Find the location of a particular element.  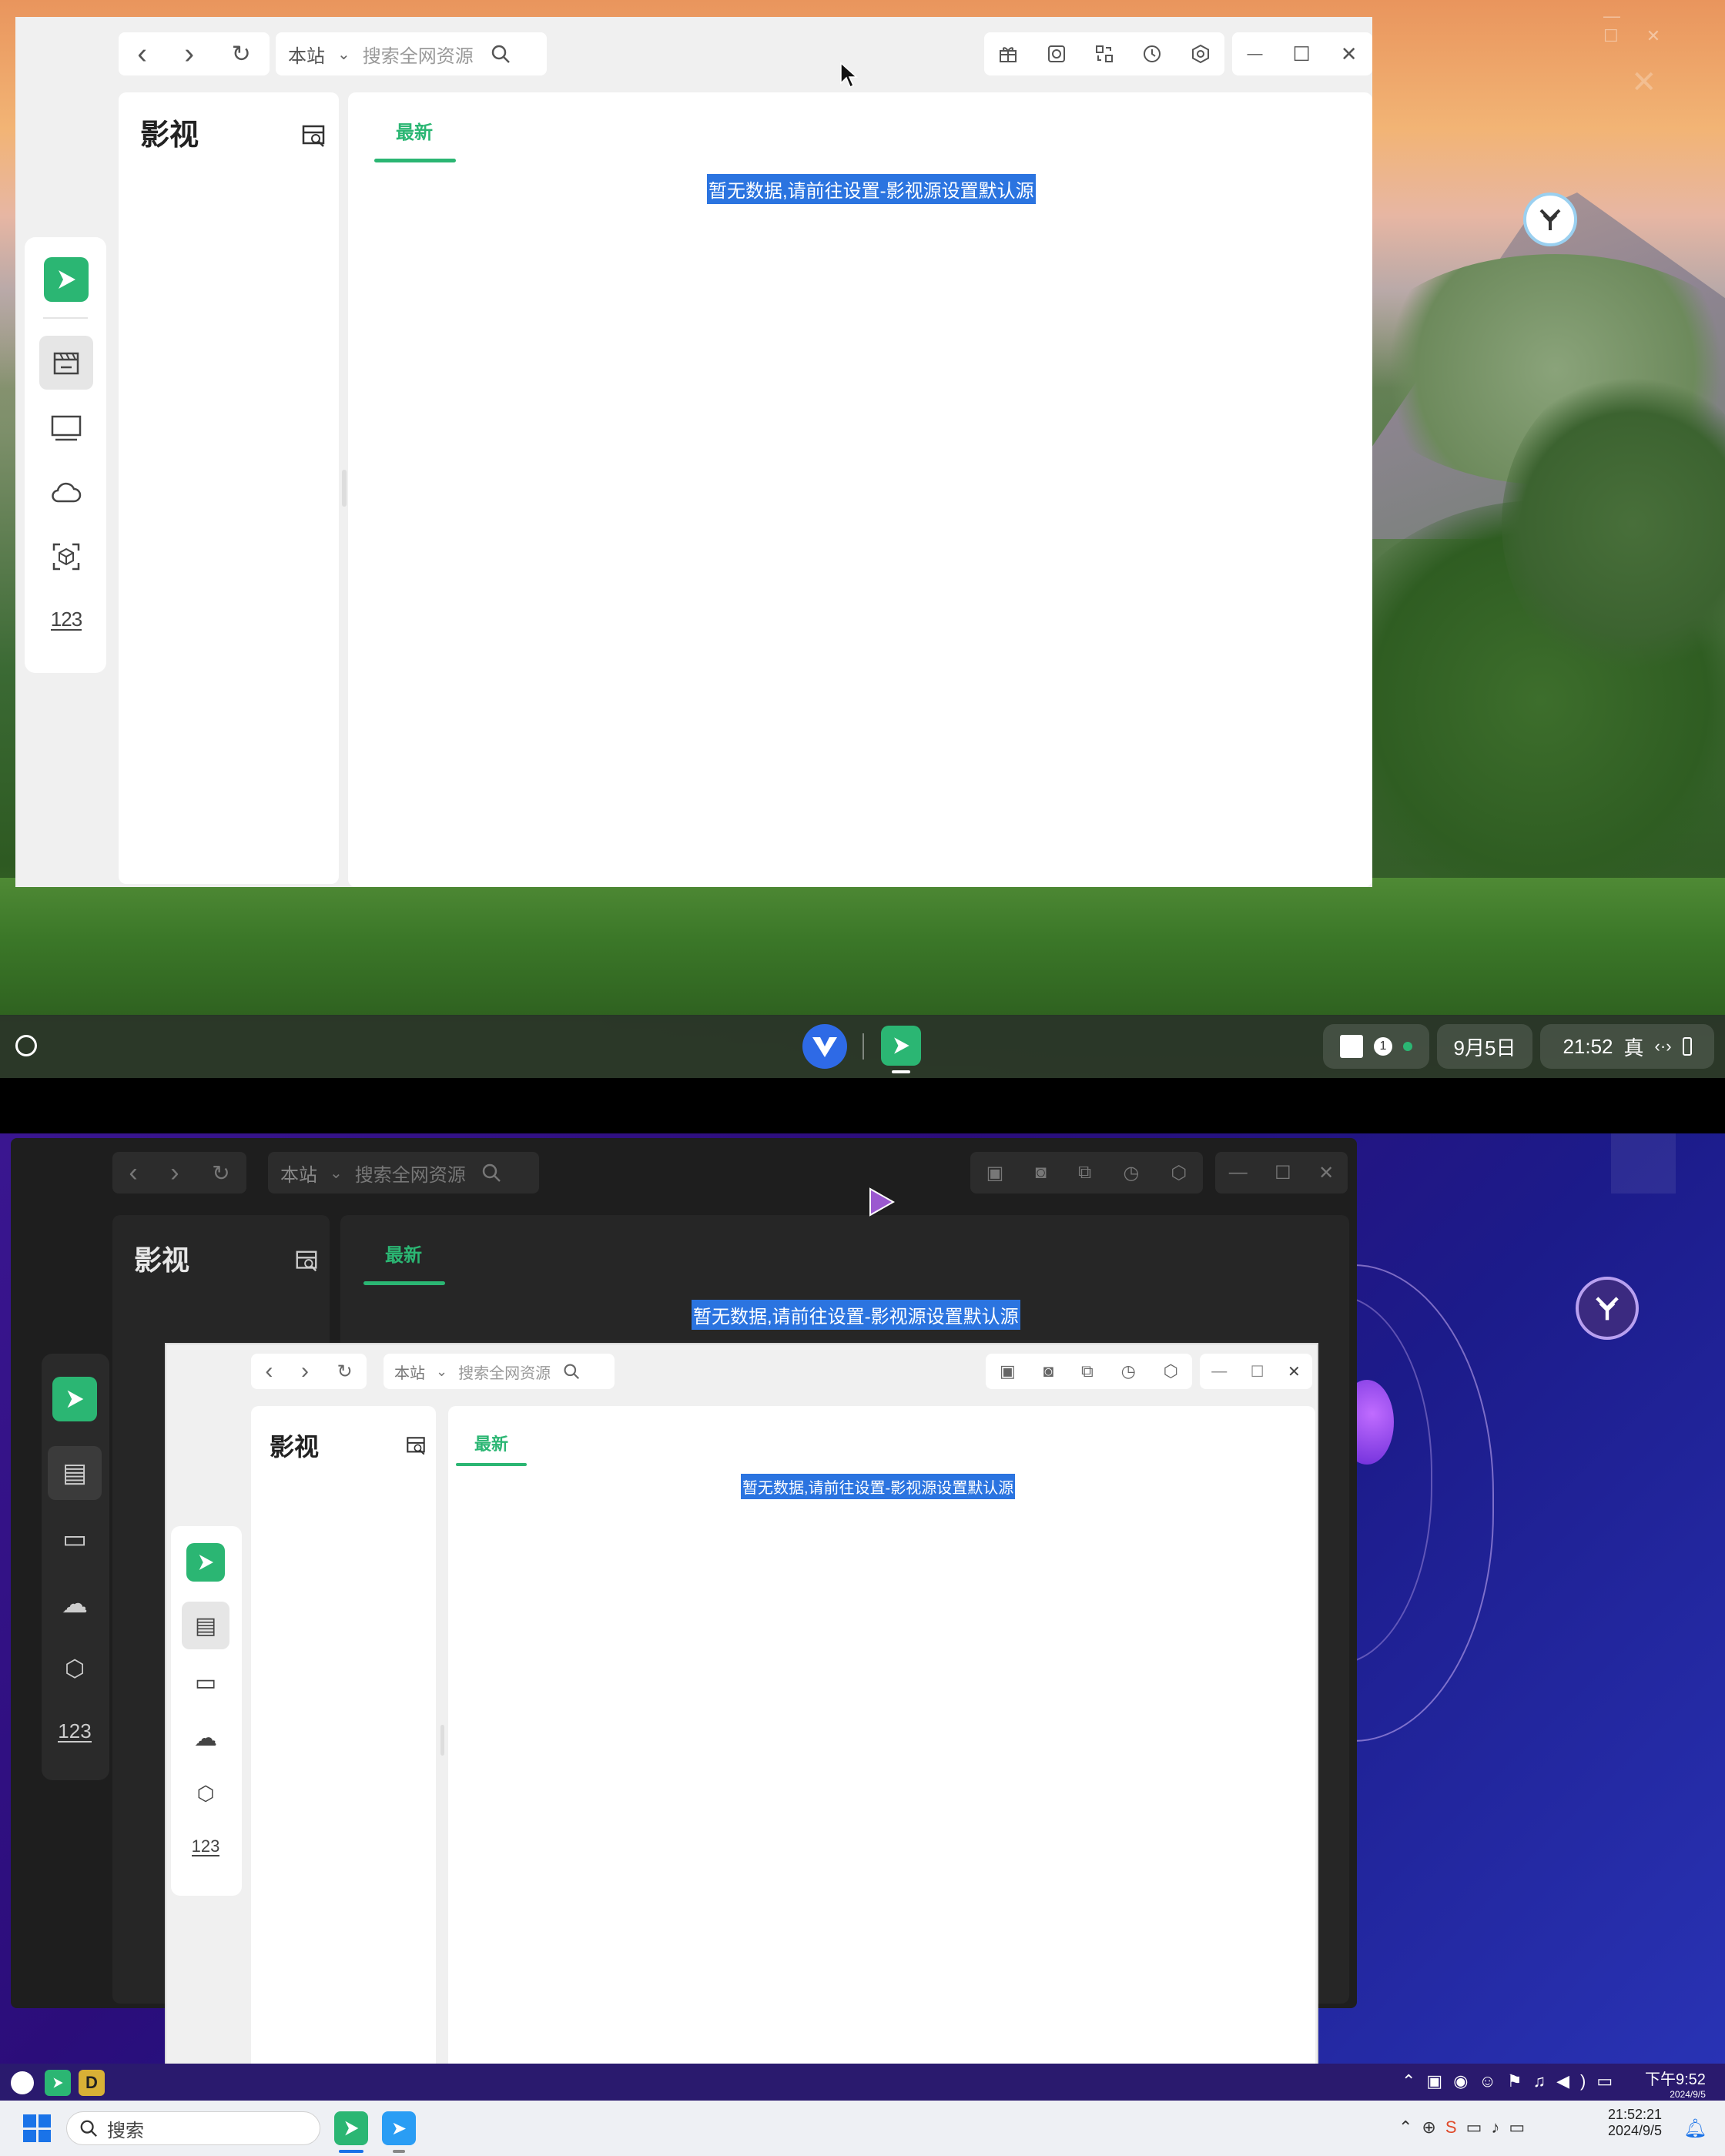

tray-app-player is located at coordinates (58, 2083).